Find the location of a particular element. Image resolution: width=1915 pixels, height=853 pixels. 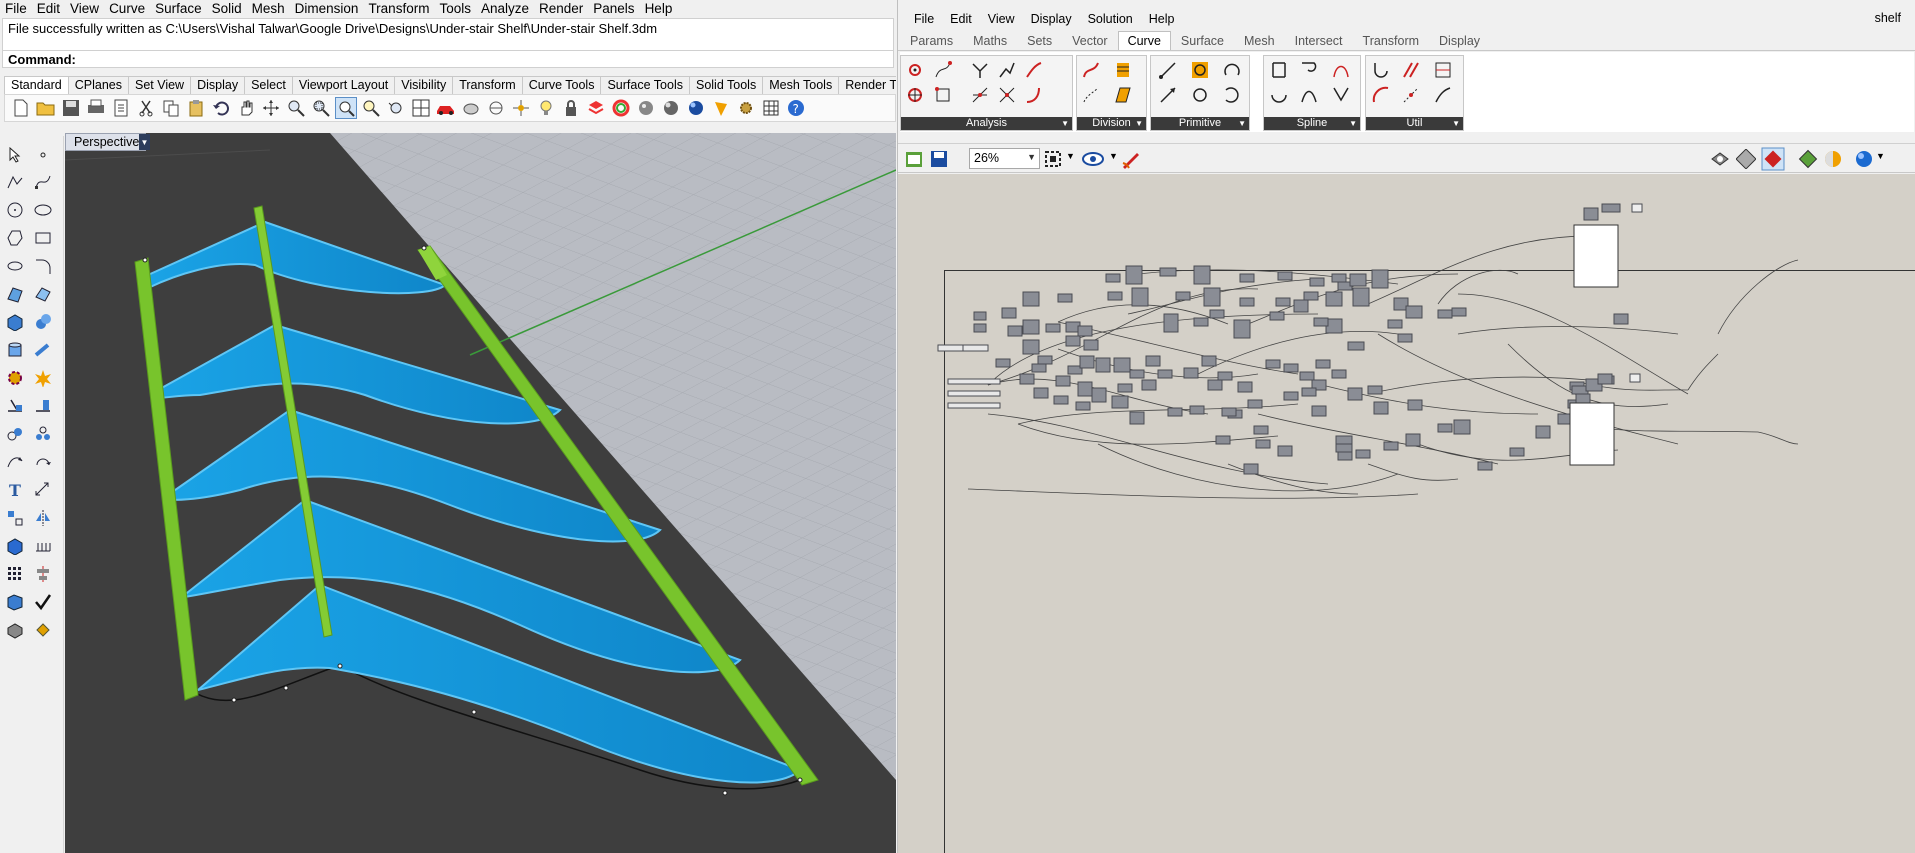

gh-tab-surface: Surface is located at coordinates (1202, 40).